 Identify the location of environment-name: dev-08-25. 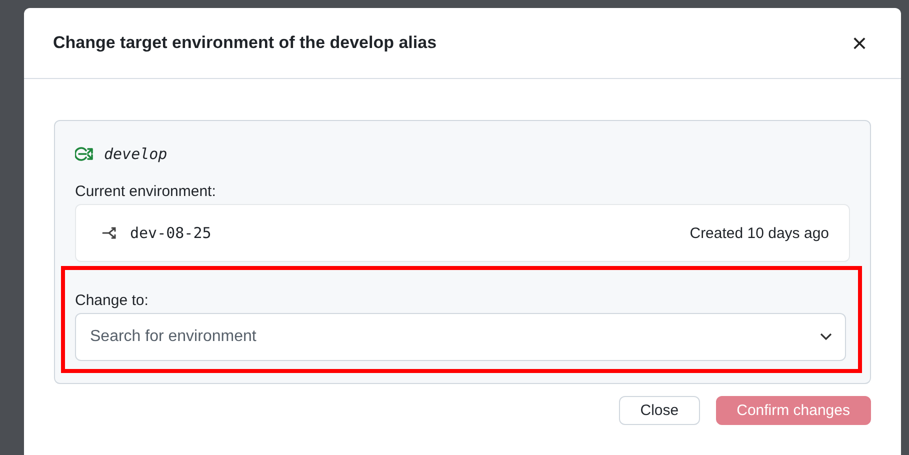
(171, 233).